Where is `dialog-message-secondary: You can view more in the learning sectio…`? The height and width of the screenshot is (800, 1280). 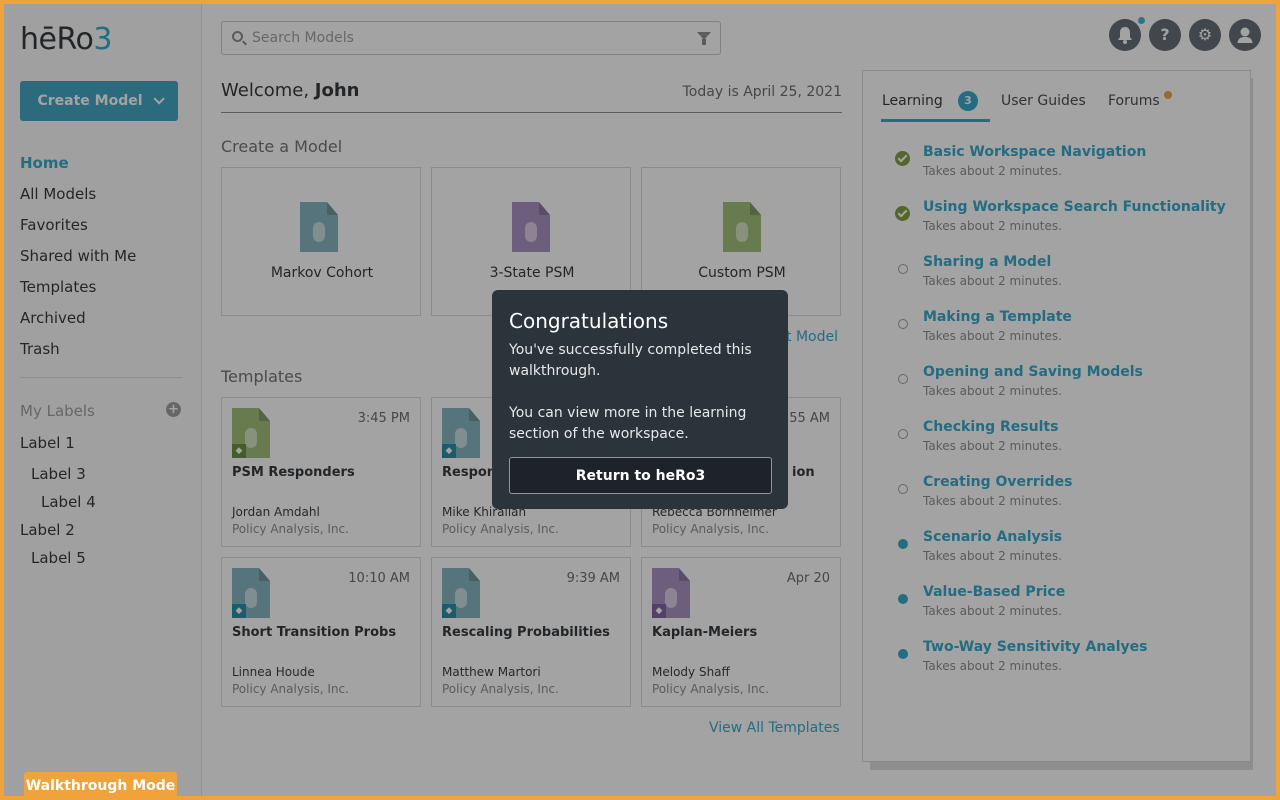 dialog-message-secondary: You can view more in the learning sectio… is located at coordinates (628, 423).